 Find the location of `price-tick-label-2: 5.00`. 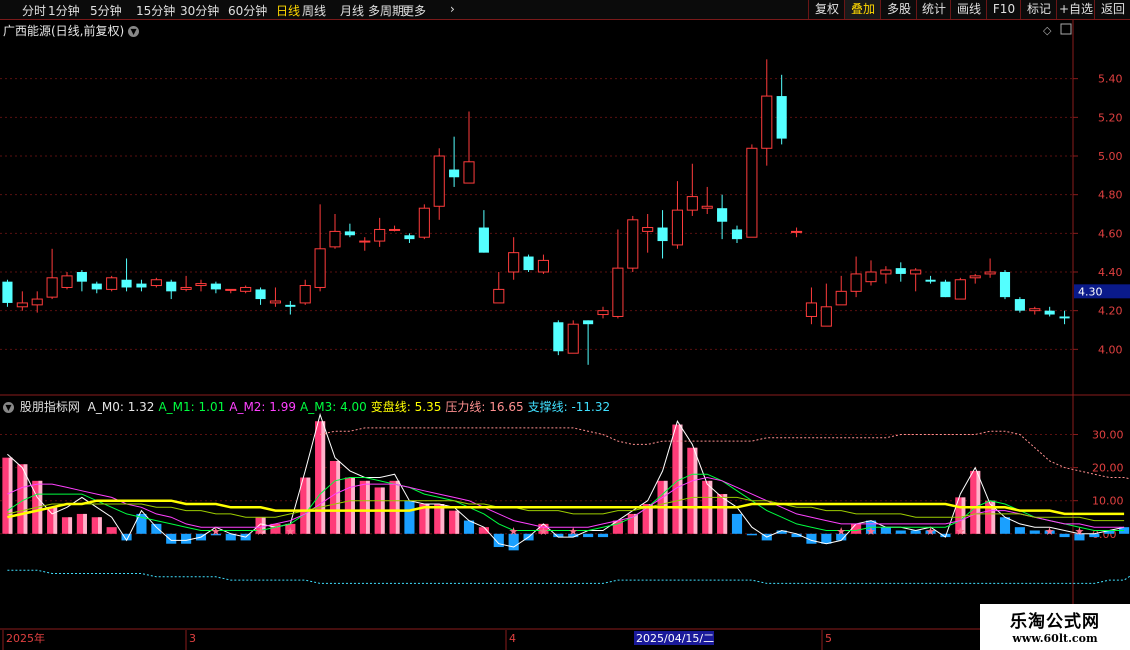

price-tick-label-2: 5.00 is located at coordinates (1110, 156).